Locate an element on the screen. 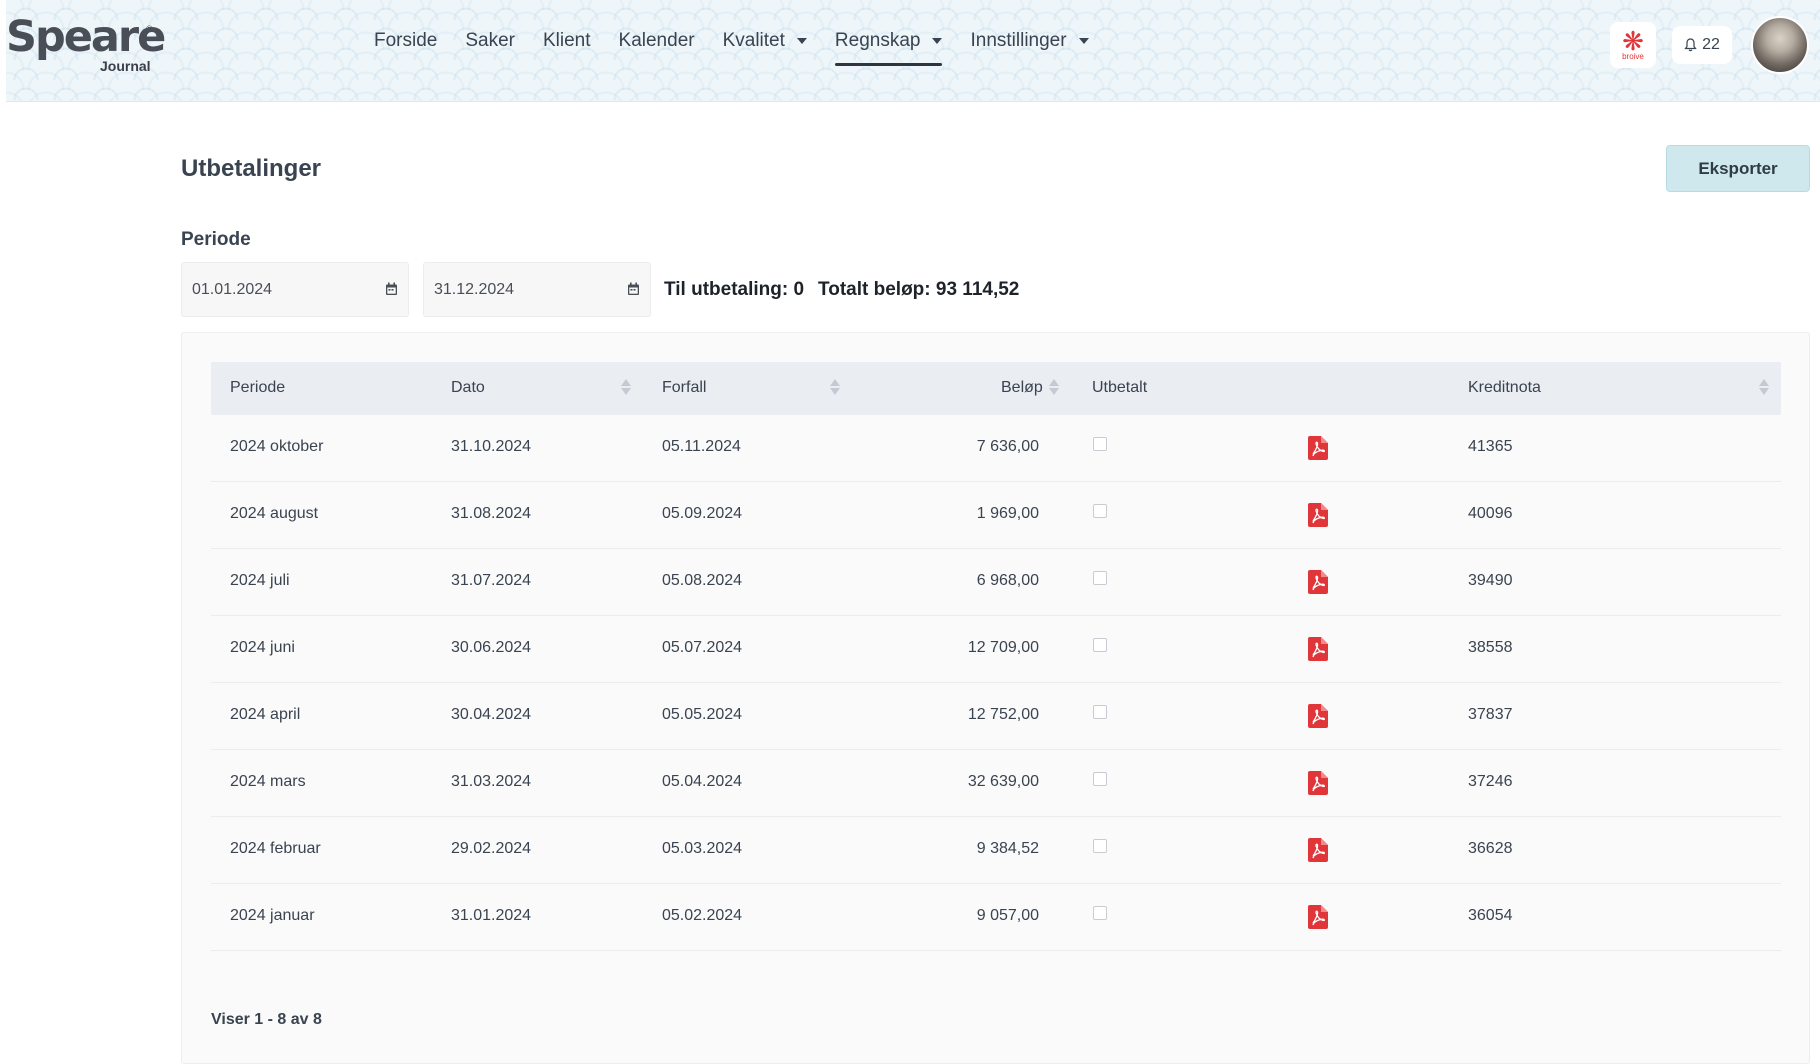  cell-belop: 32 639,00 is located at coordinates (1003, 781).